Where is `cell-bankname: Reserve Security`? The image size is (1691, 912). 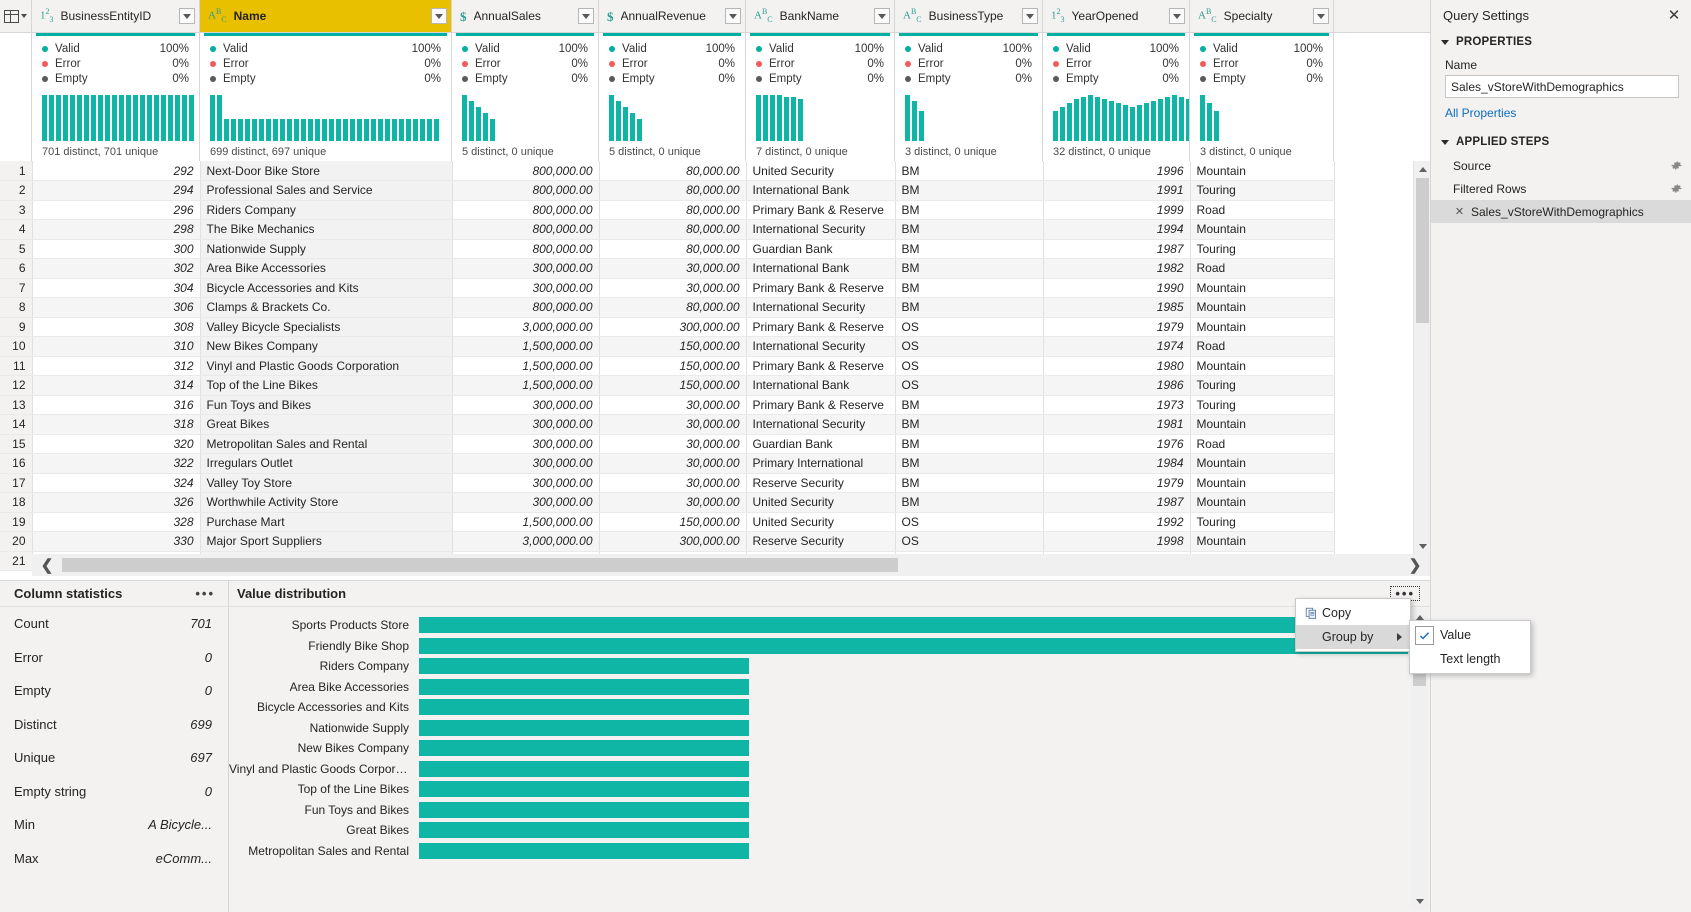 cell-bankname: Reserve Security is located at coordinates (821, 541).